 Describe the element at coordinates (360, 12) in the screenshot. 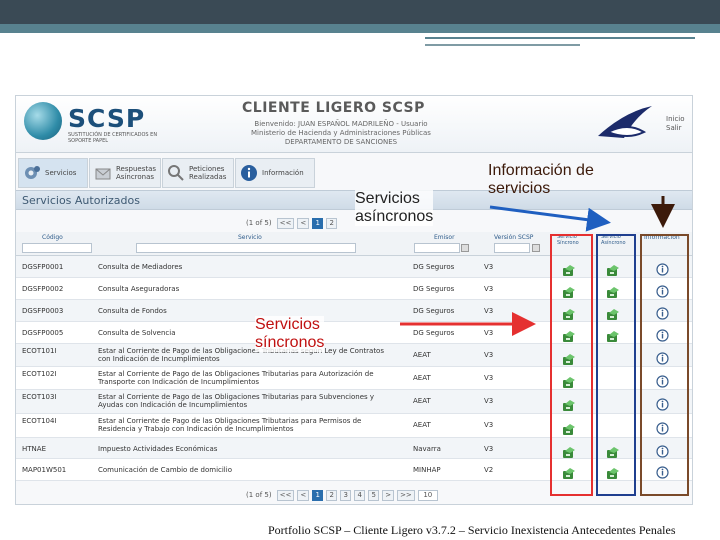

I see `slide-top-bar` at that location.